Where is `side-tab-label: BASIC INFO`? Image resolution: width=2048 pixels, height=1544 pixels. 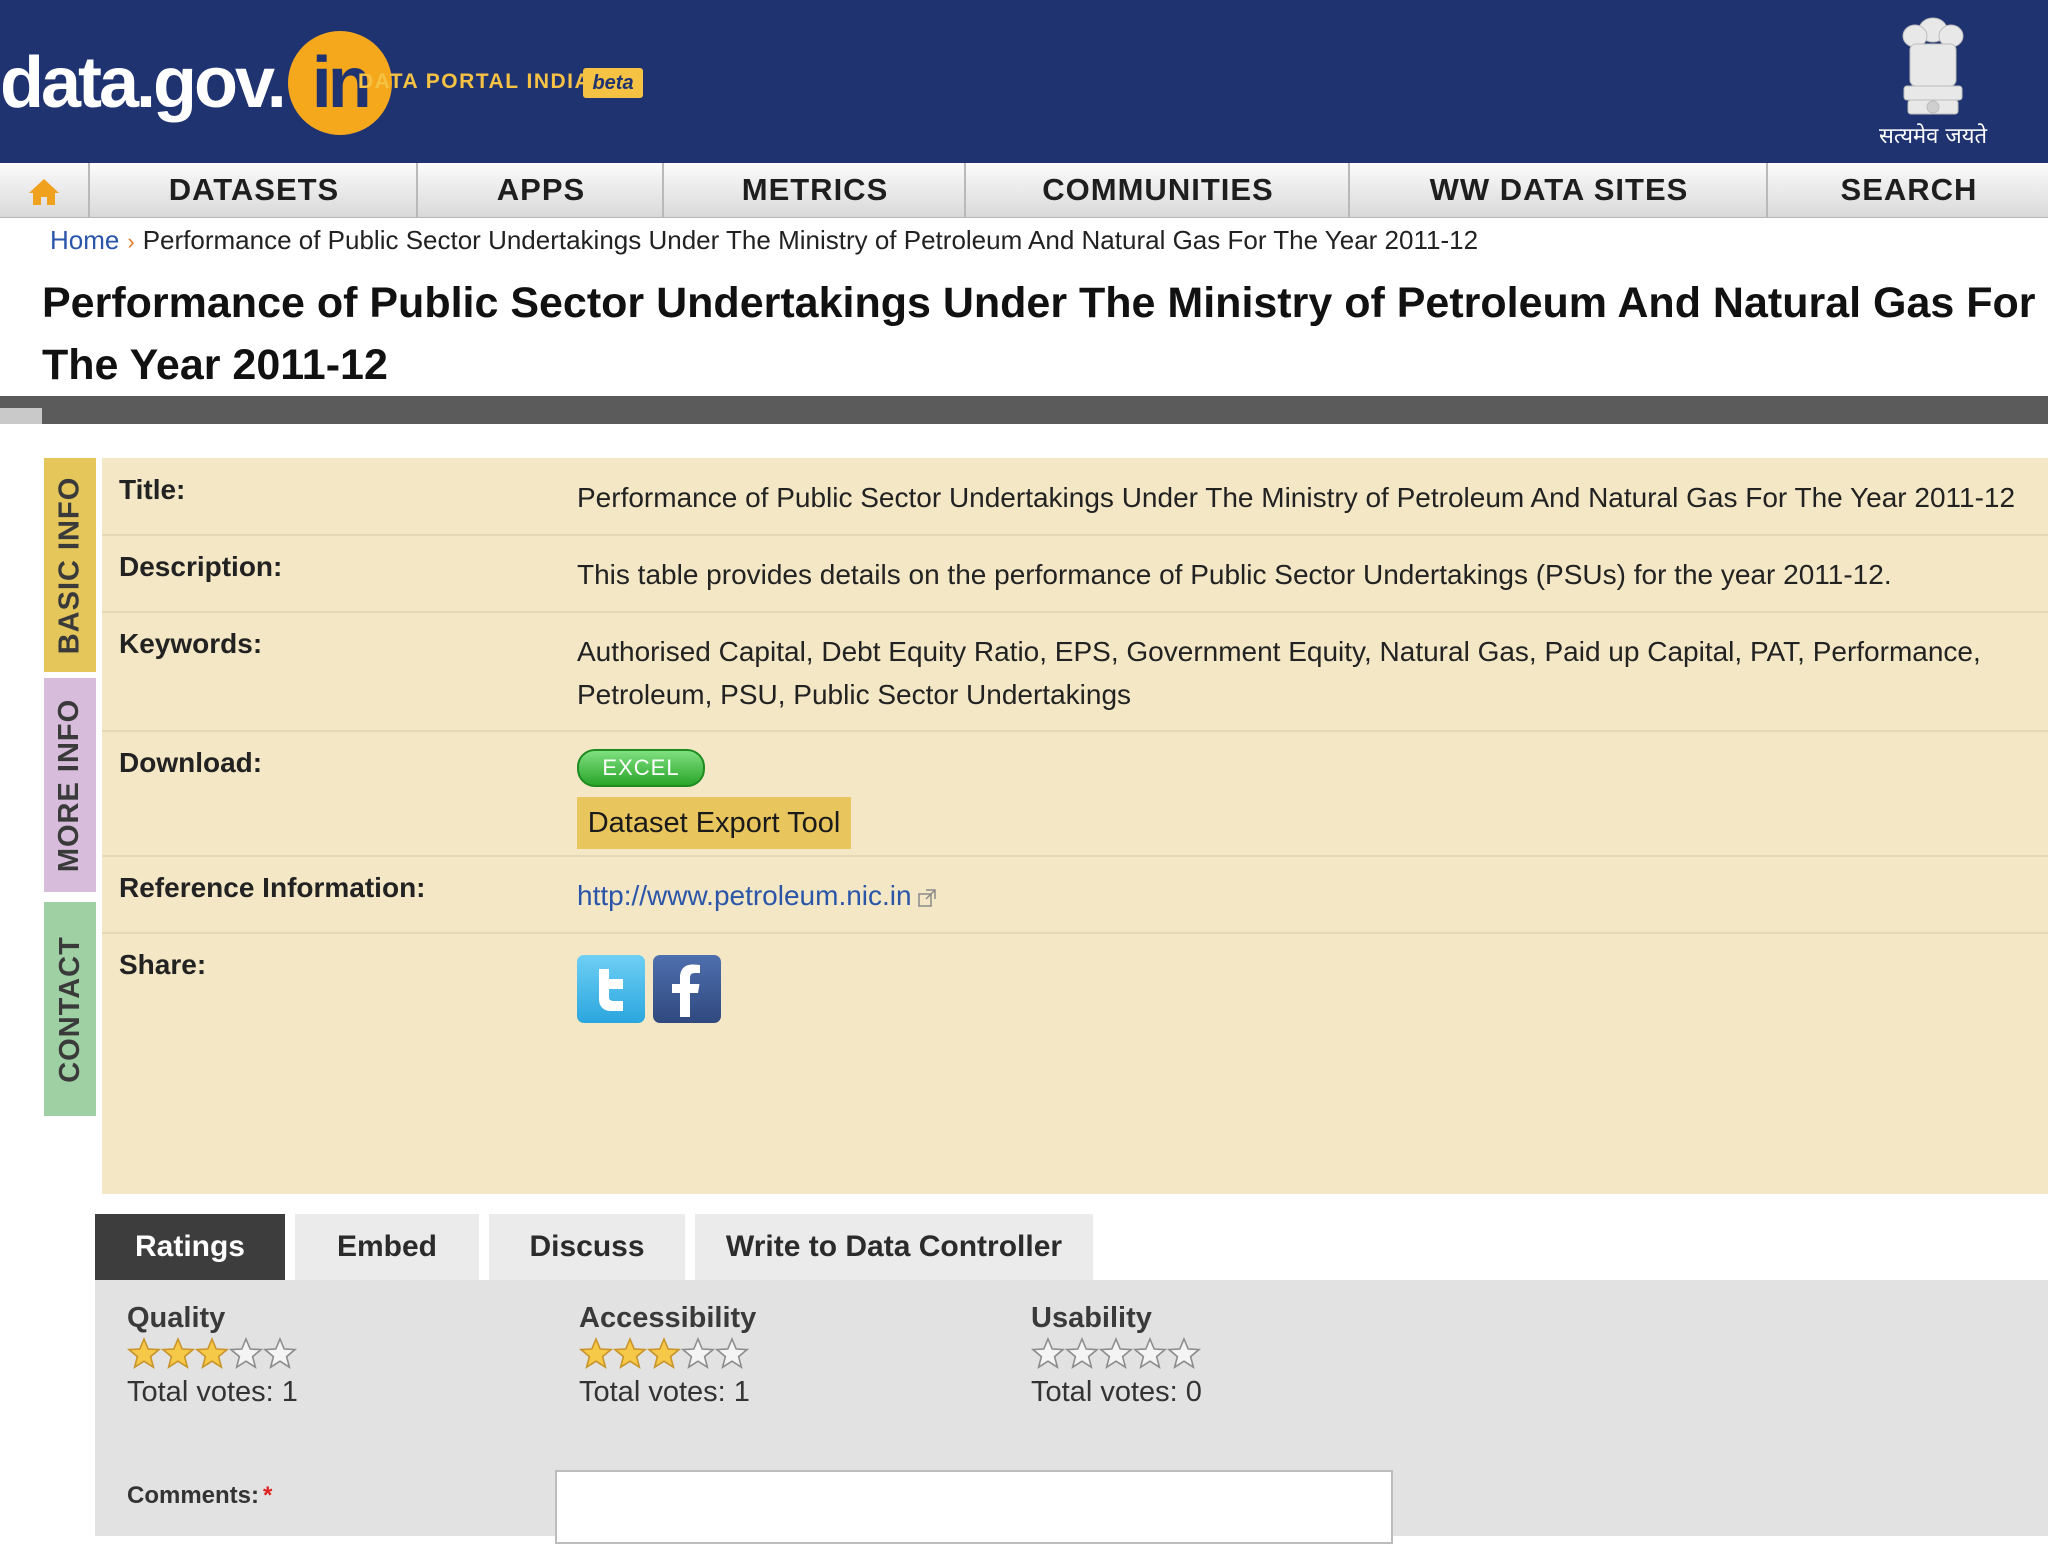
side-tab-label: BASIC INFO is located at coordinates (69, 565).